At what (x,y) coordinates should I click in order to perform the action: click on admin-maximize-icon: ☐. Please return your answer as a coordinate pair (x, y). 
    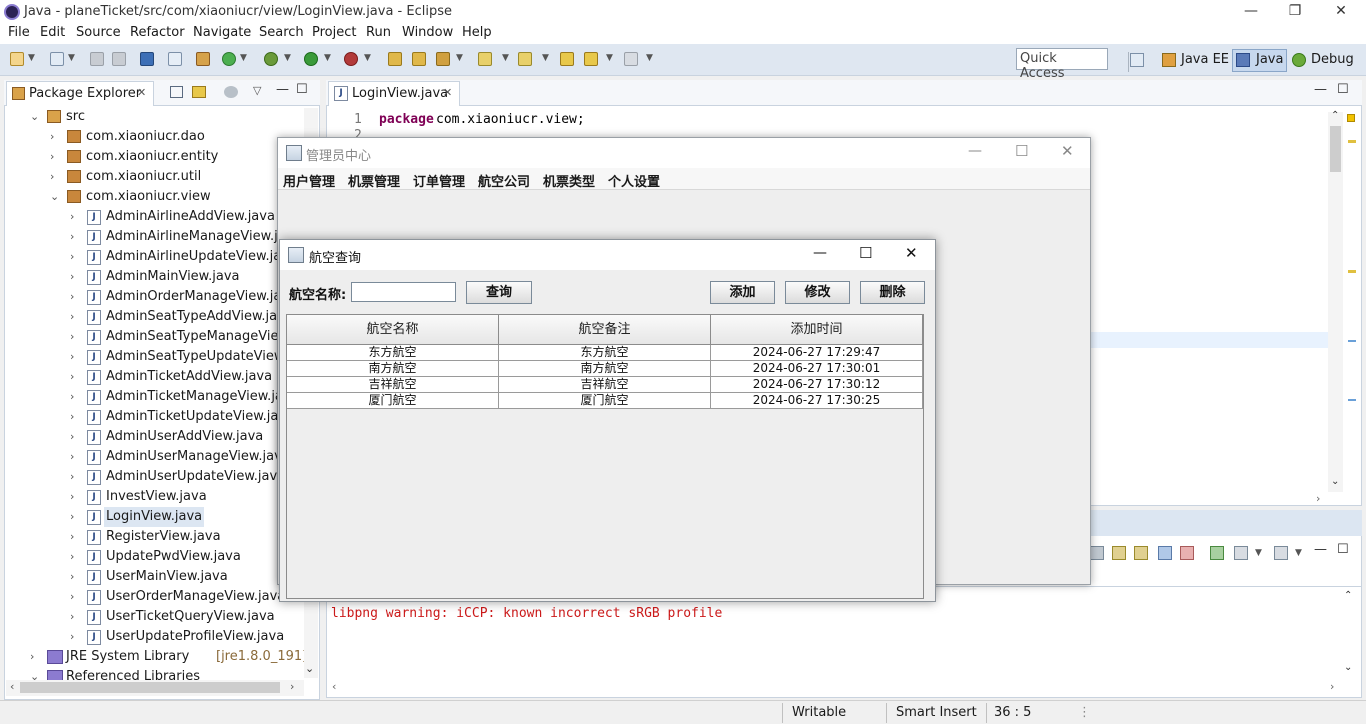
    Looking at the image, I should click on (1021, 151).